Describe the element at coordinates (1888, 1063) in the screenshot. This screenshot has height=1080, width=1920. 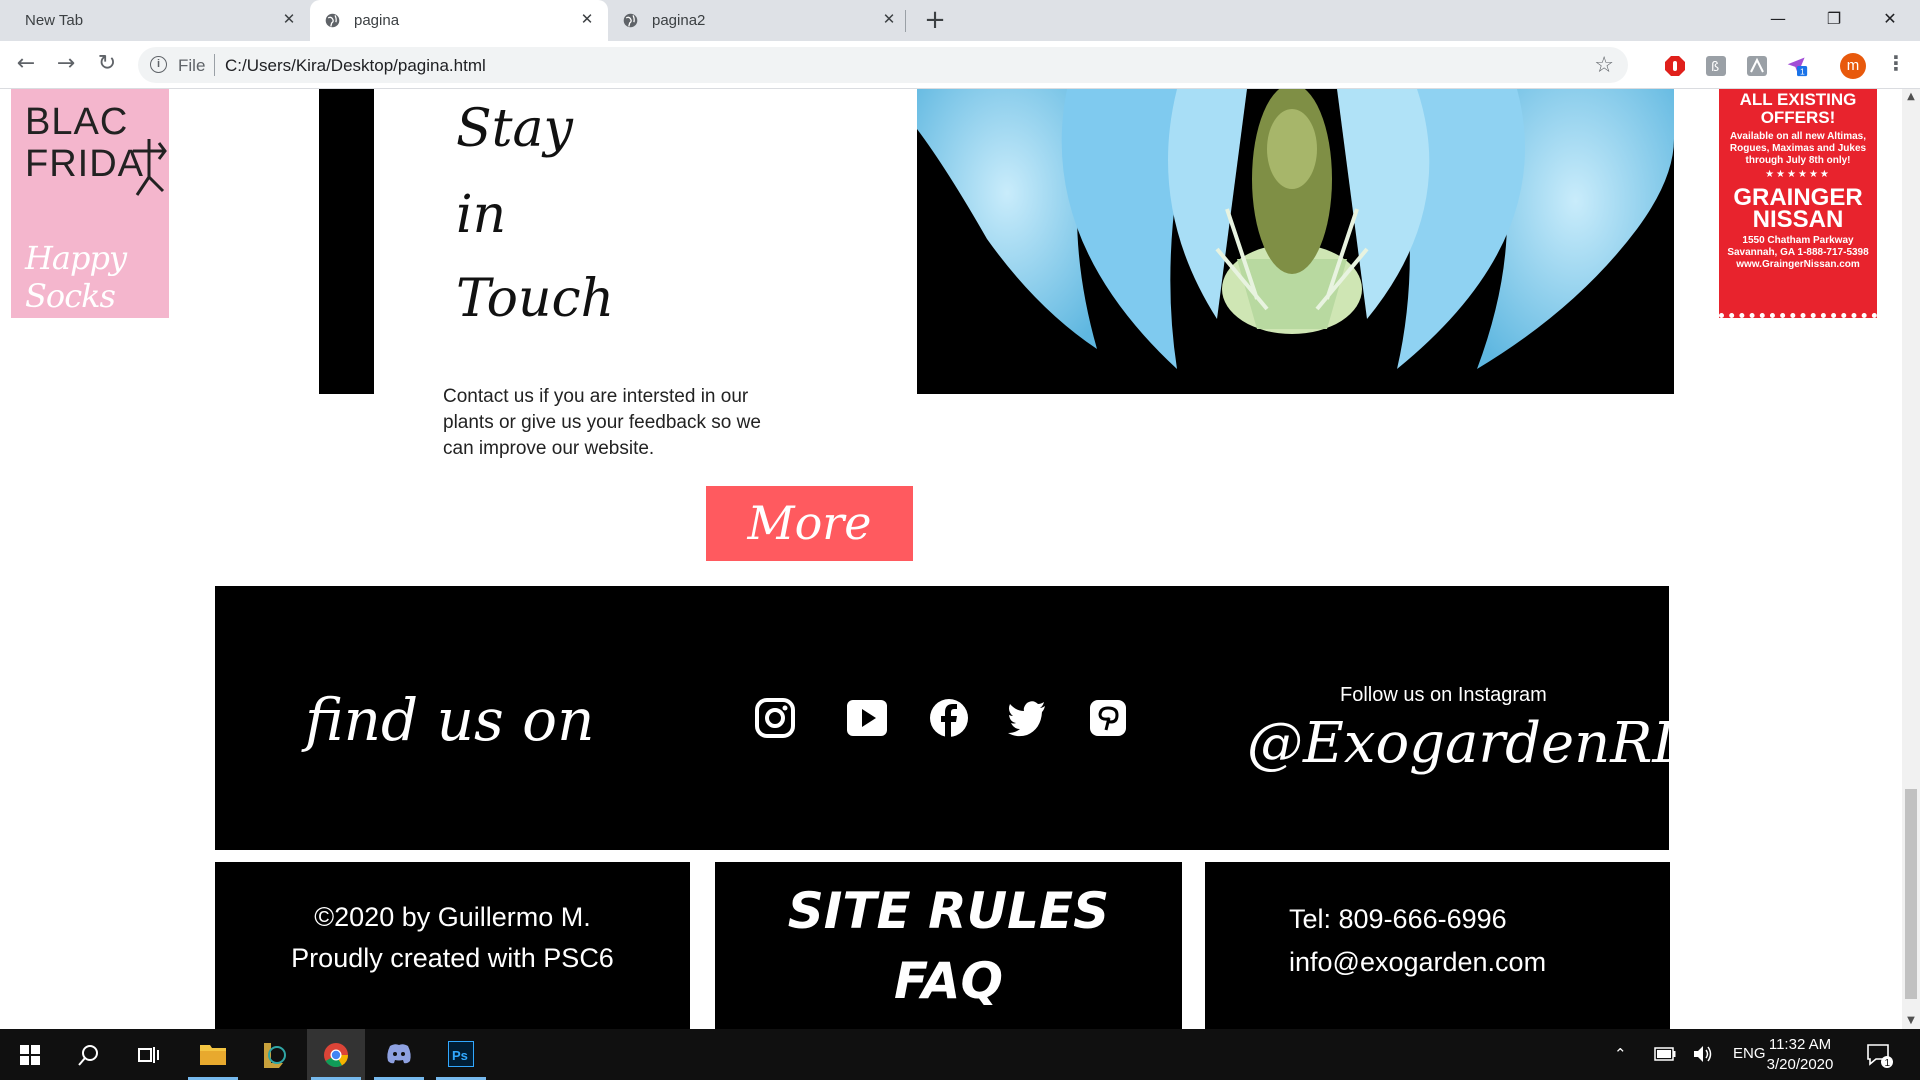
I see `notification-count: 1` at that location.